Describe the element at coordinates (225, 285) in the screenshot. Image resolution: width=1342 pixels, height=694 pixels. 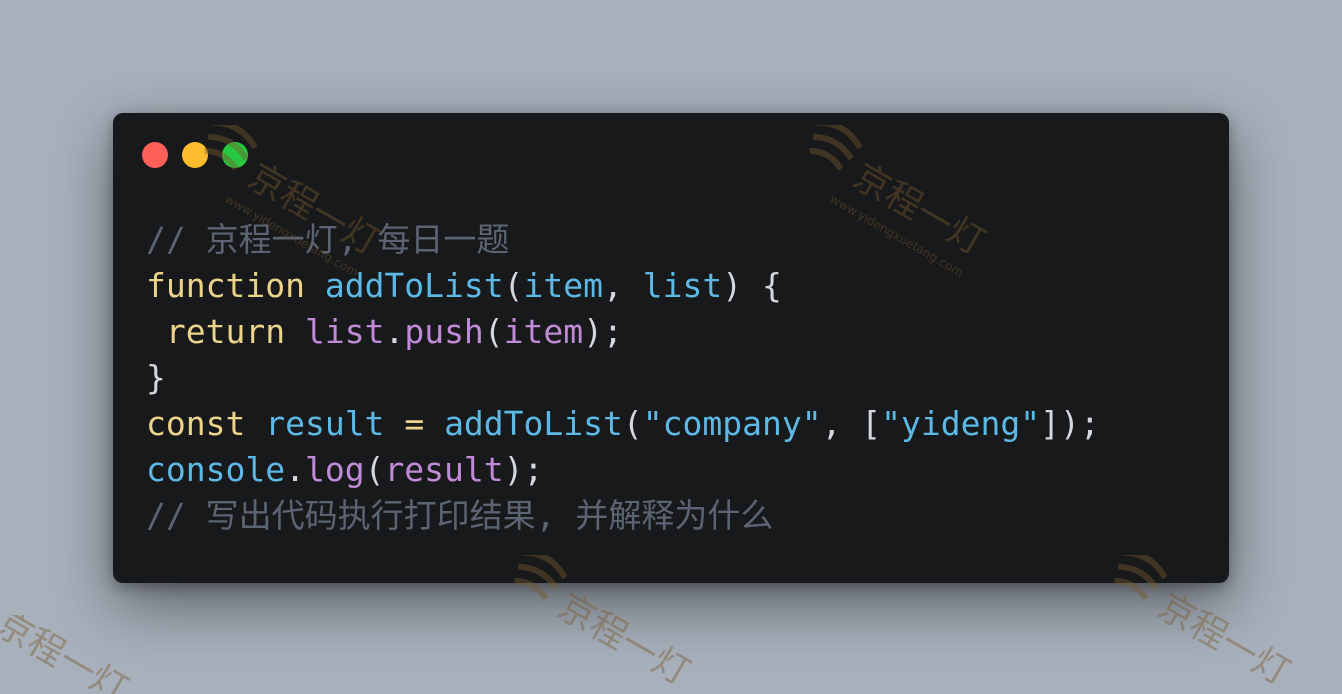
I see `code-token-keyword: function` at that location.